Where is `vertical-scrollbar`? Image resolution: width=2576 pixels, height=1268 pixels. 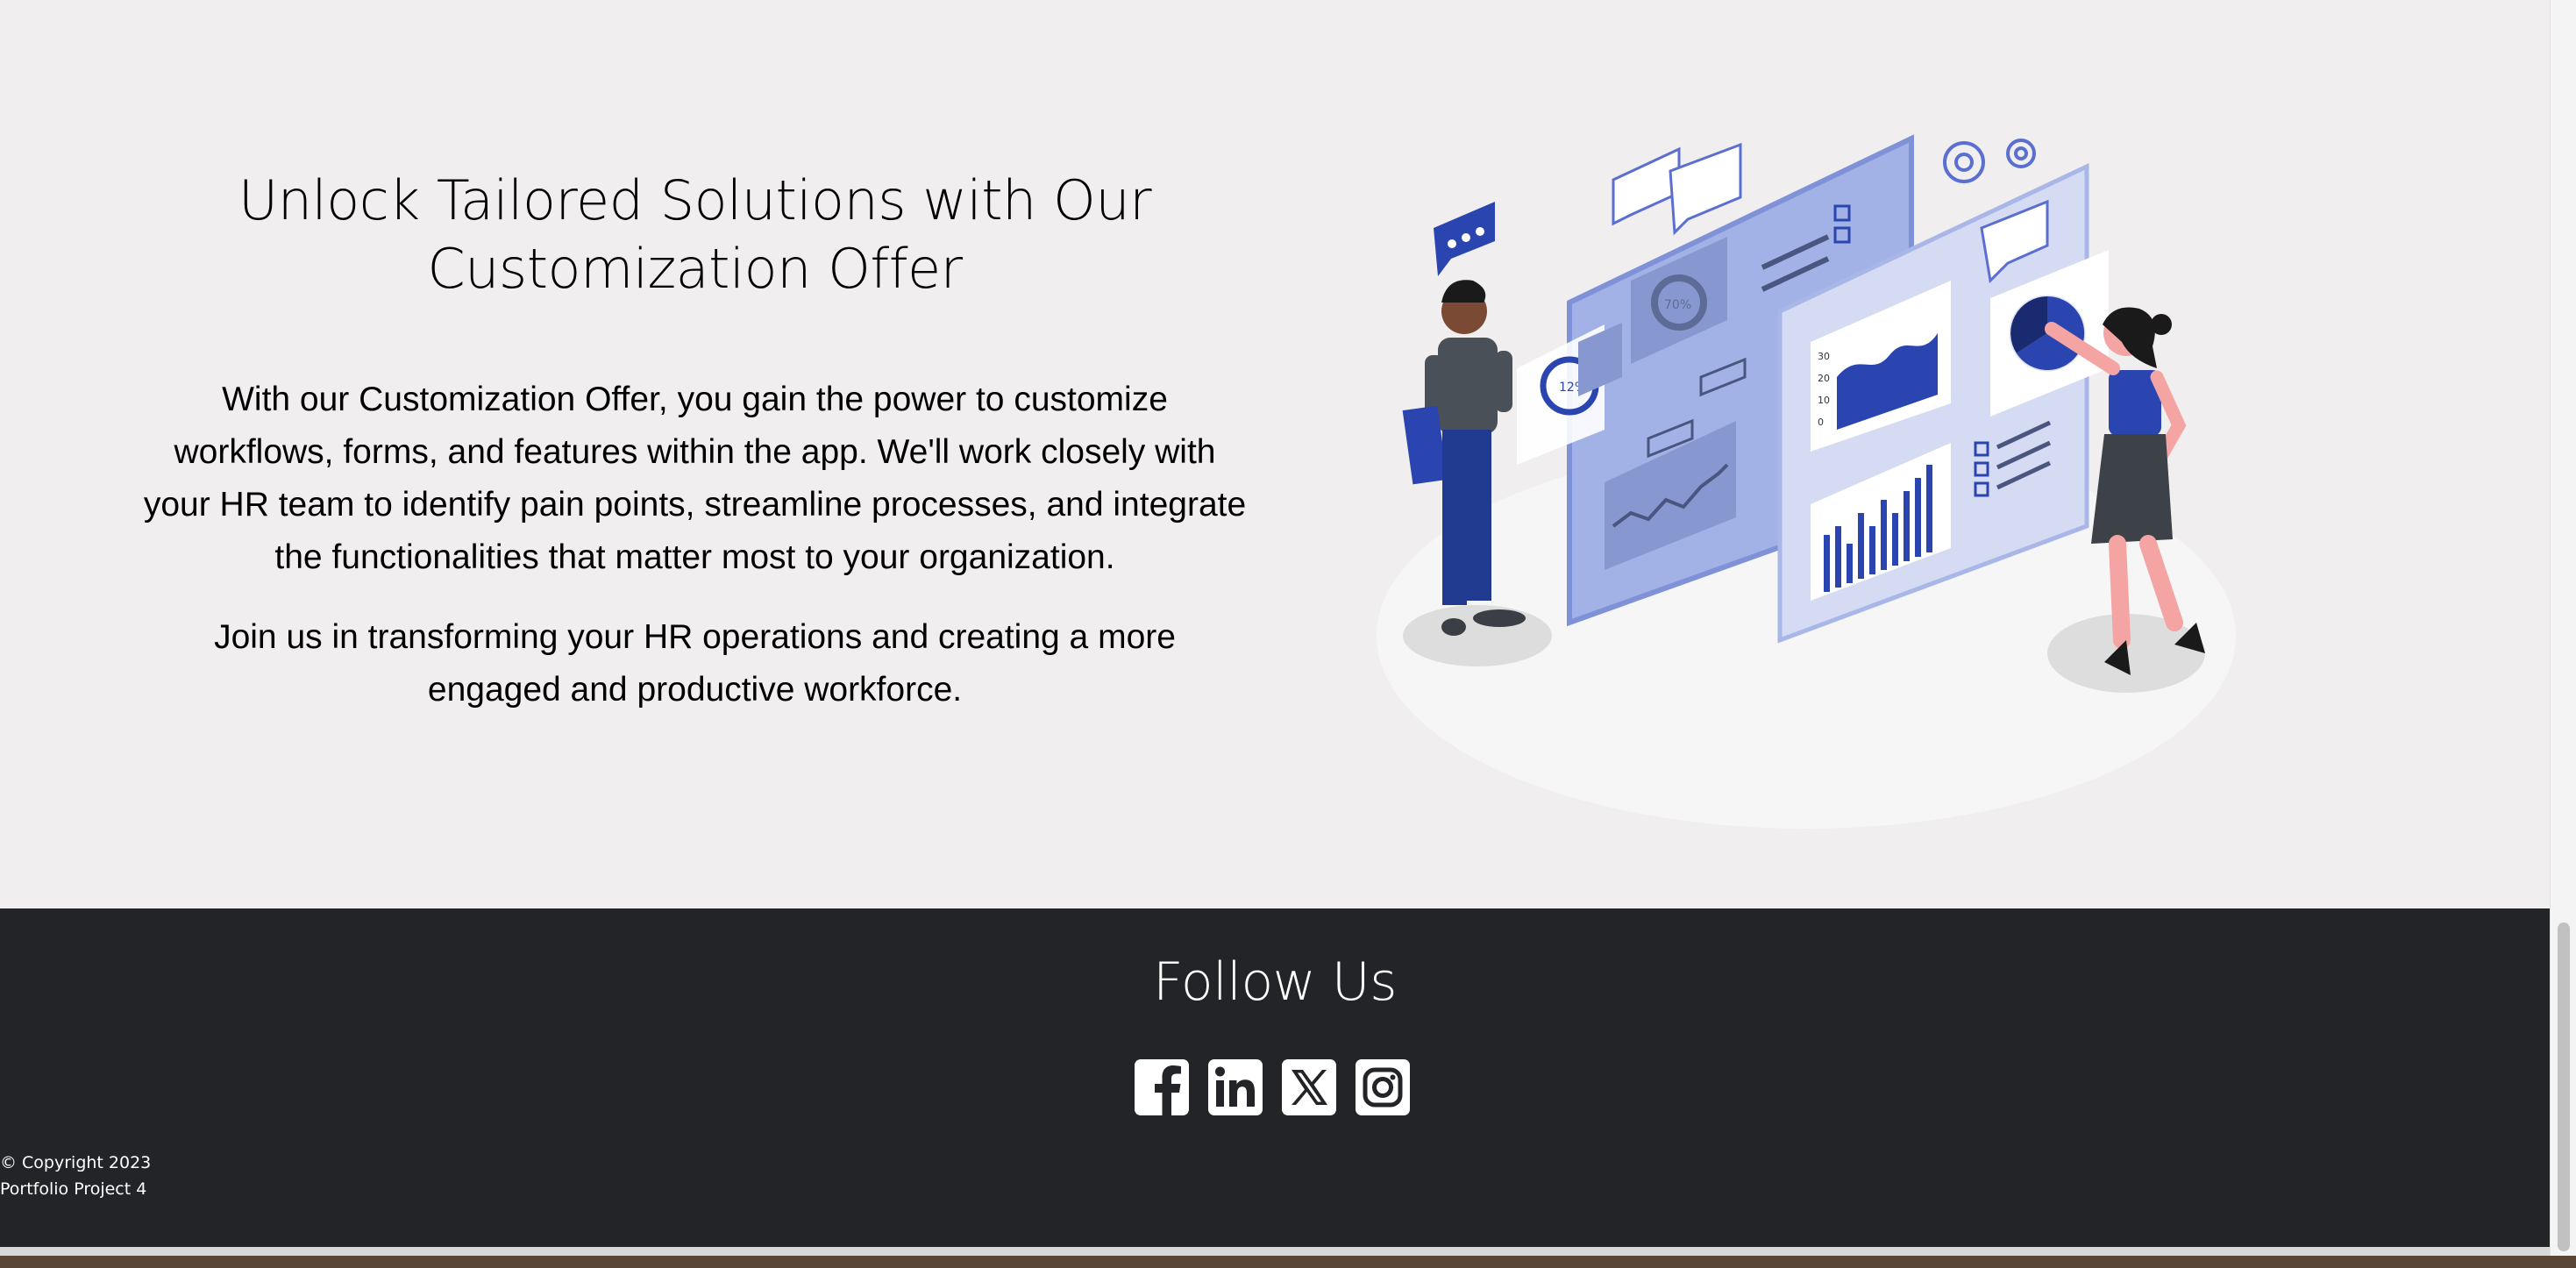
vertical-scrollbar is located at coordinates (2563, 628).